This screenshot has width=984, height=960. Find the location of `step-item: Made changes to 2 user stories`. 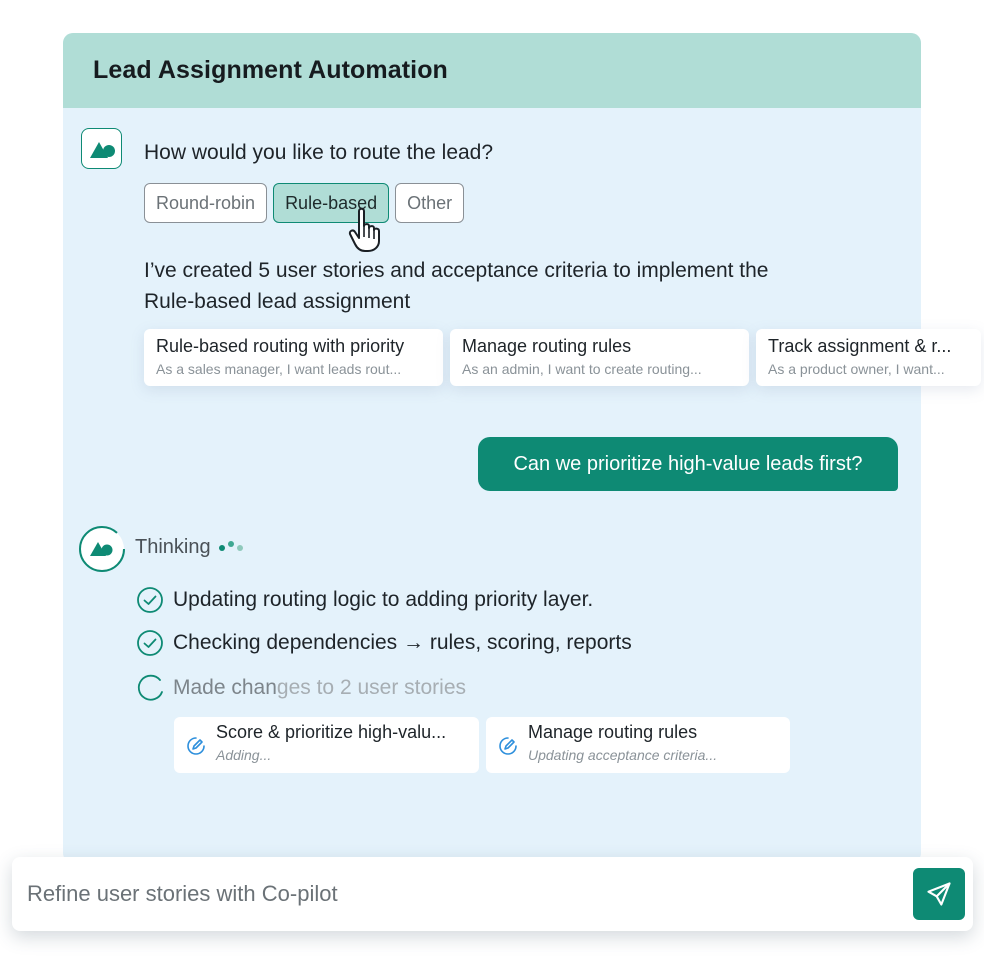

step-item: Made changes to 2 user stories is located at coordinates (301, 688).